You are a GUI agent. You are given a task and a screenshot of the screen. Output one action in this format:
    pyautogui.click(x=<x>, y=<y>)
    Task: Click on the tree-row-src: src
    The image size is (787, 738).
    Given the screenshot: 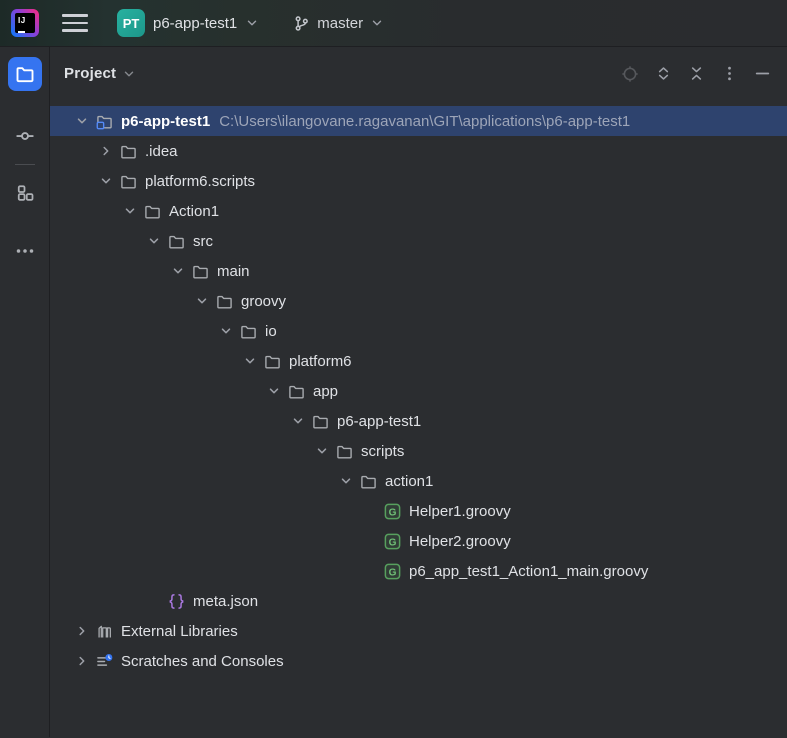 What is the action you would take?
    pyautogui.click(x=418, y=241)
    